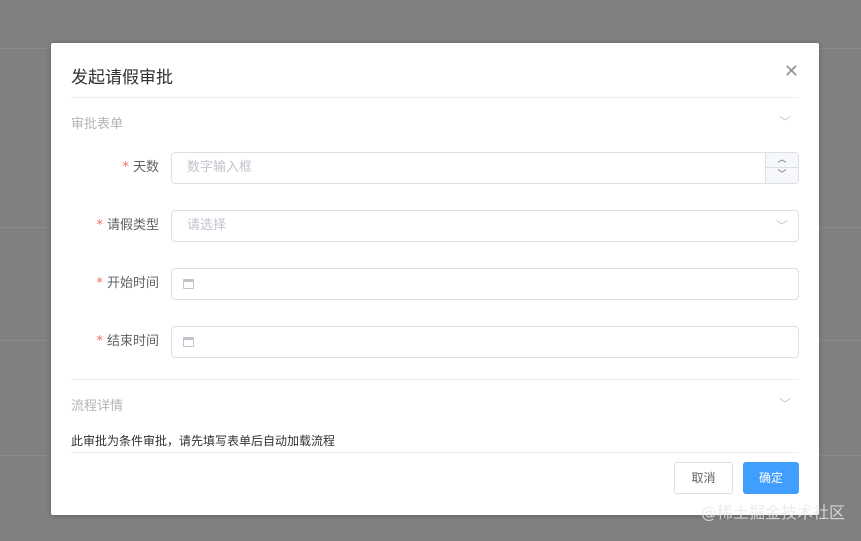 Image resolution: width=861 pixels, height=541 pixels. Describe the element at coordinates (97, 406) in the screenshot. I see `section-title: 流程详情` at that location.